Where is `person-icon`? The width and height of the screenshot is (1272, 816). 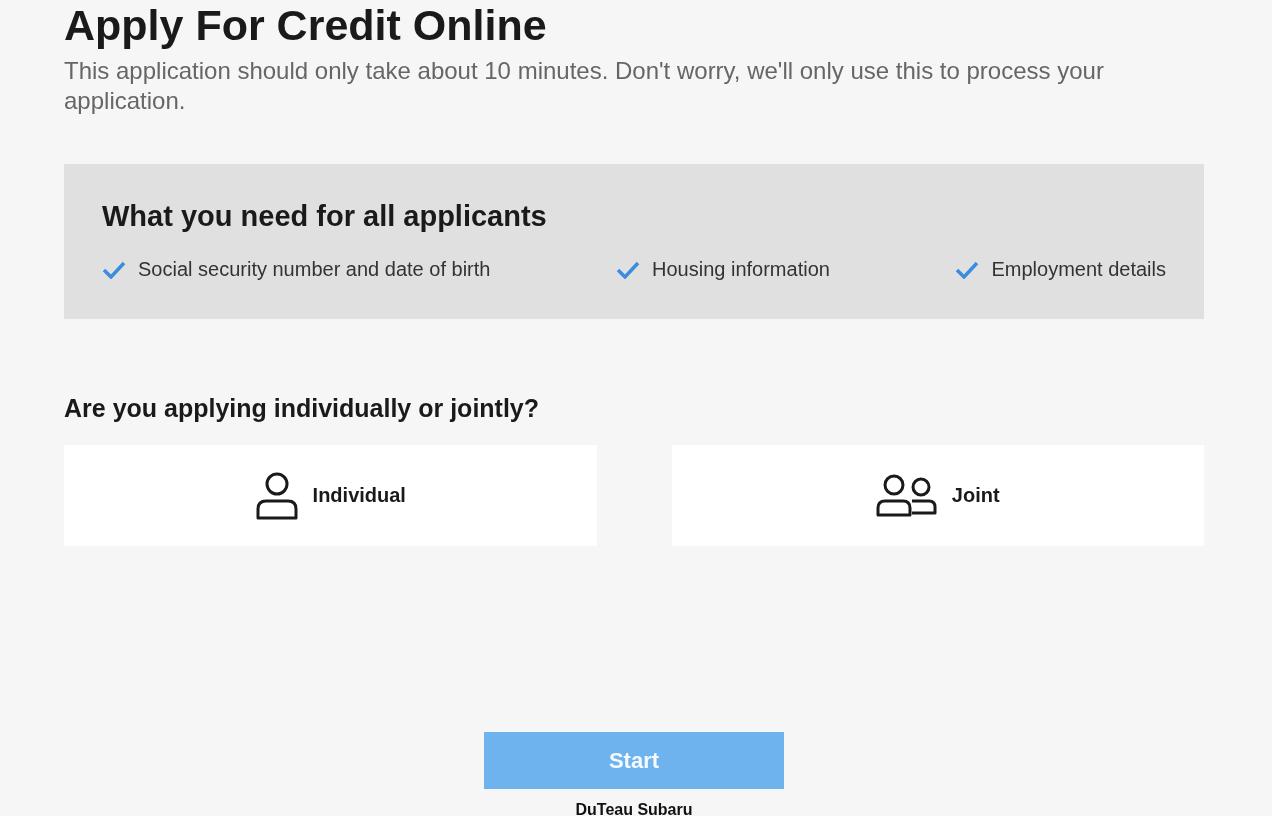 person-icon is located at coordinates (276, 495).